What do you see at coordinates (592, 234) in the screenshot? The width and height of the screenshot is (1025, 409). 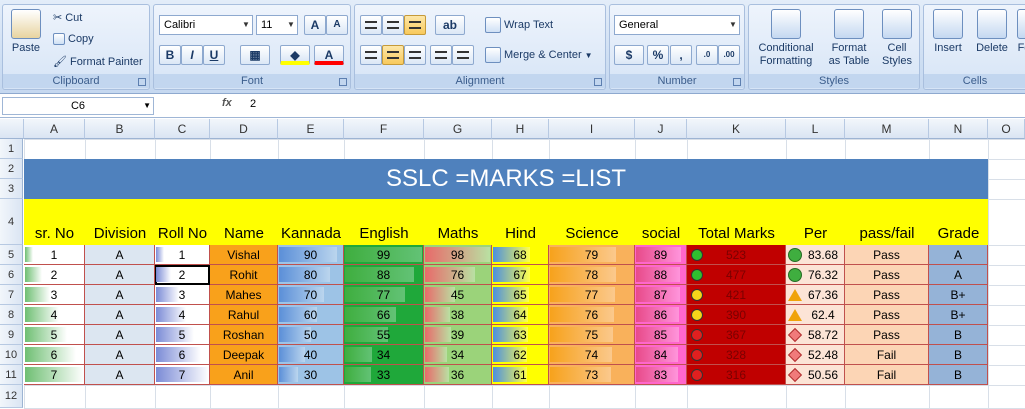 I see `header-science: Science` at bounding box center [592, 234].